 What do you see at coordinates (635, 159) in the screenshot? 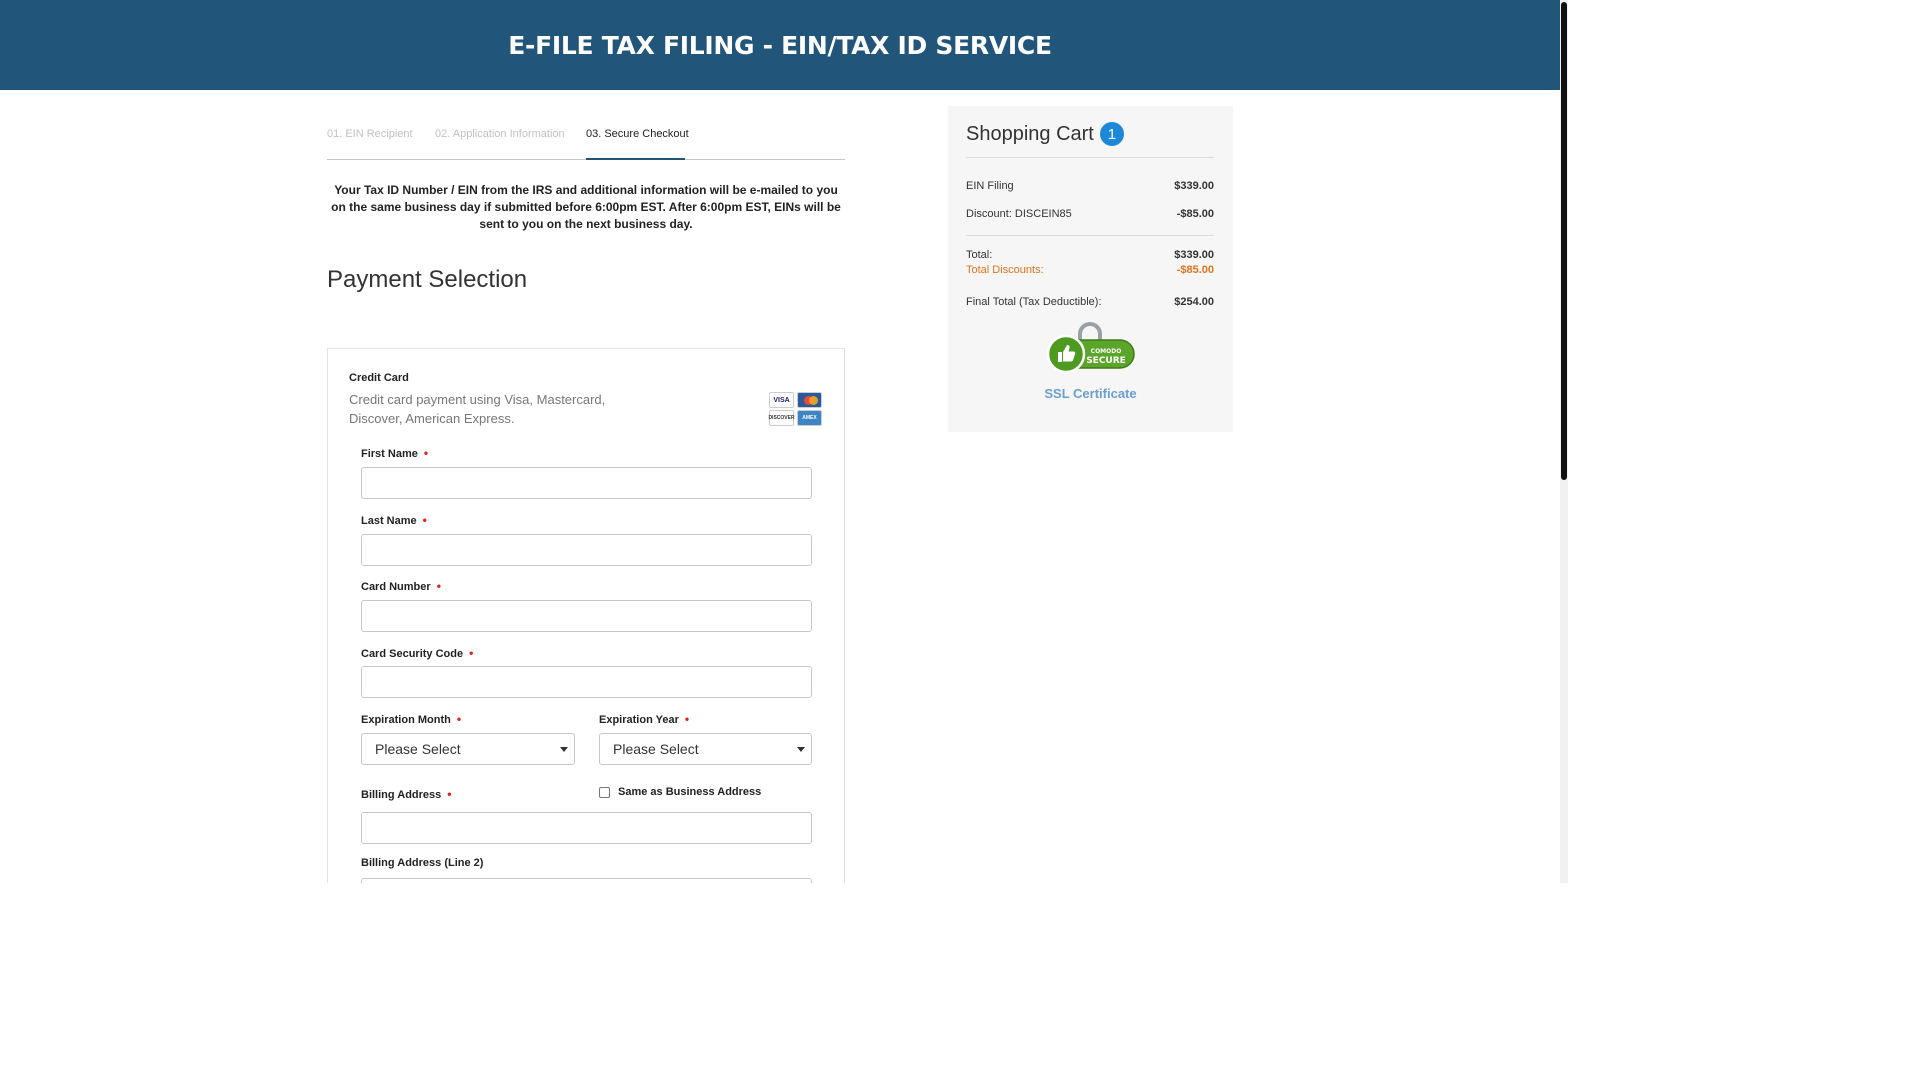
I see `active-step-indicator` at bounding box center [635, 159].